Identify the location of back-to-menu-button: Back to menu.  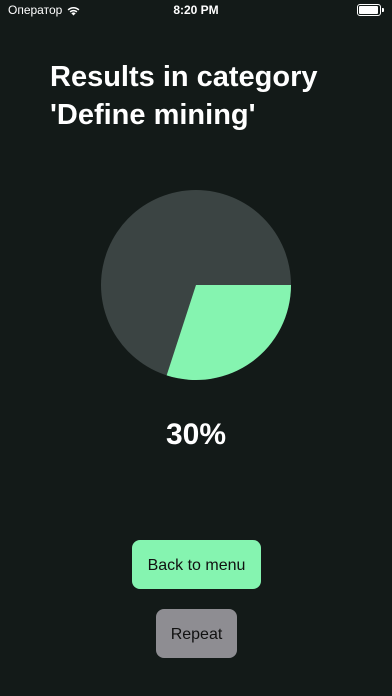
(196, 564).